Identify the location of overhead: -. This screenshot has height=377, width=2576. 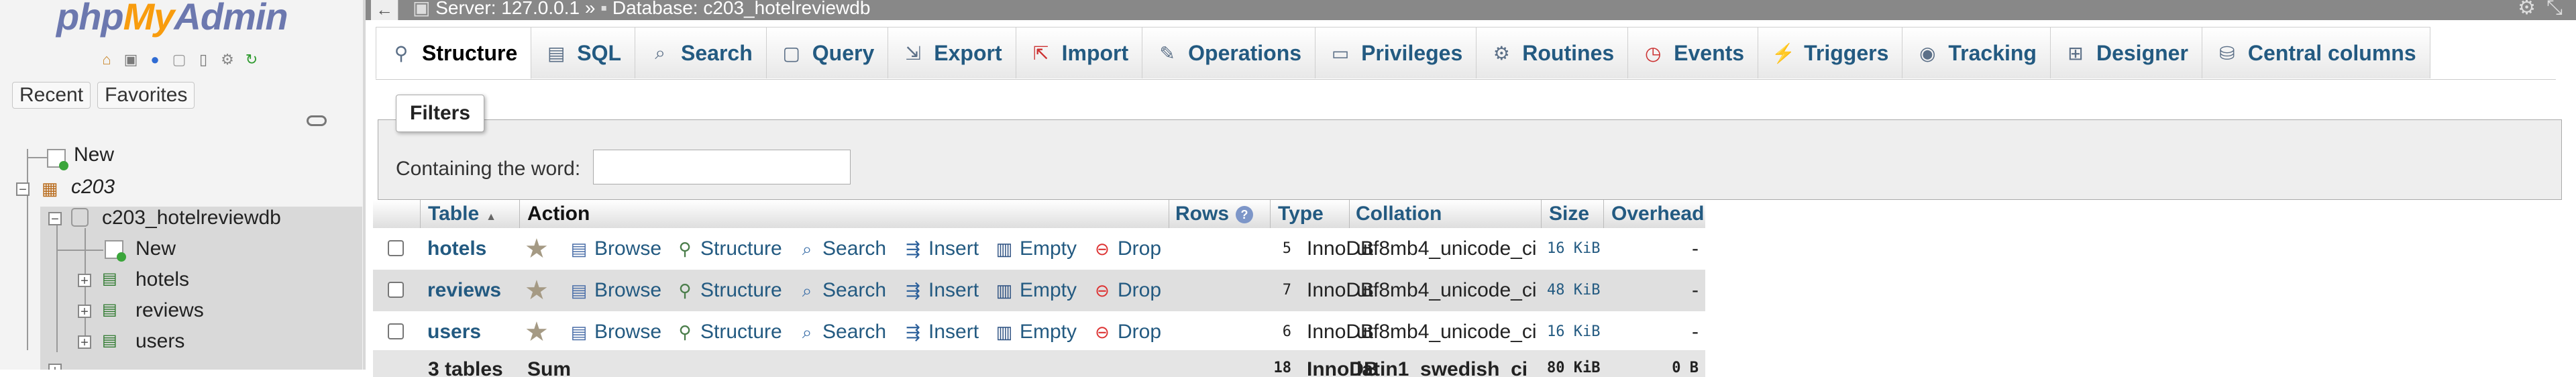
(1695, 290).